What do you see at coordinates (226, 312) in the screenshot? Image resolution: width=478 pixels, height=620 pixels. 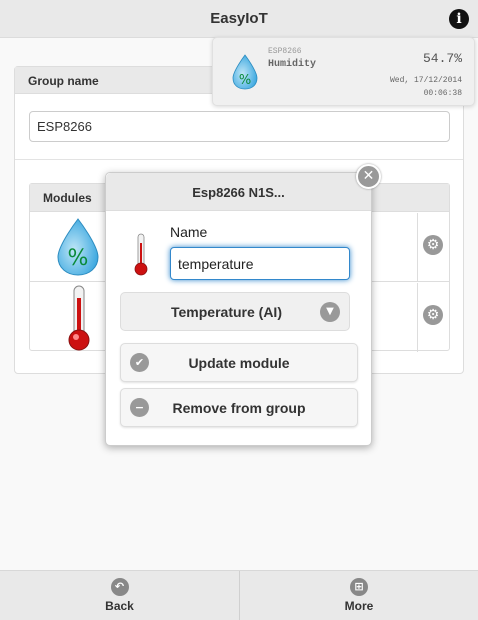 I see `module-type-value: Temperature (AI)` at bounding box center [226, 312].